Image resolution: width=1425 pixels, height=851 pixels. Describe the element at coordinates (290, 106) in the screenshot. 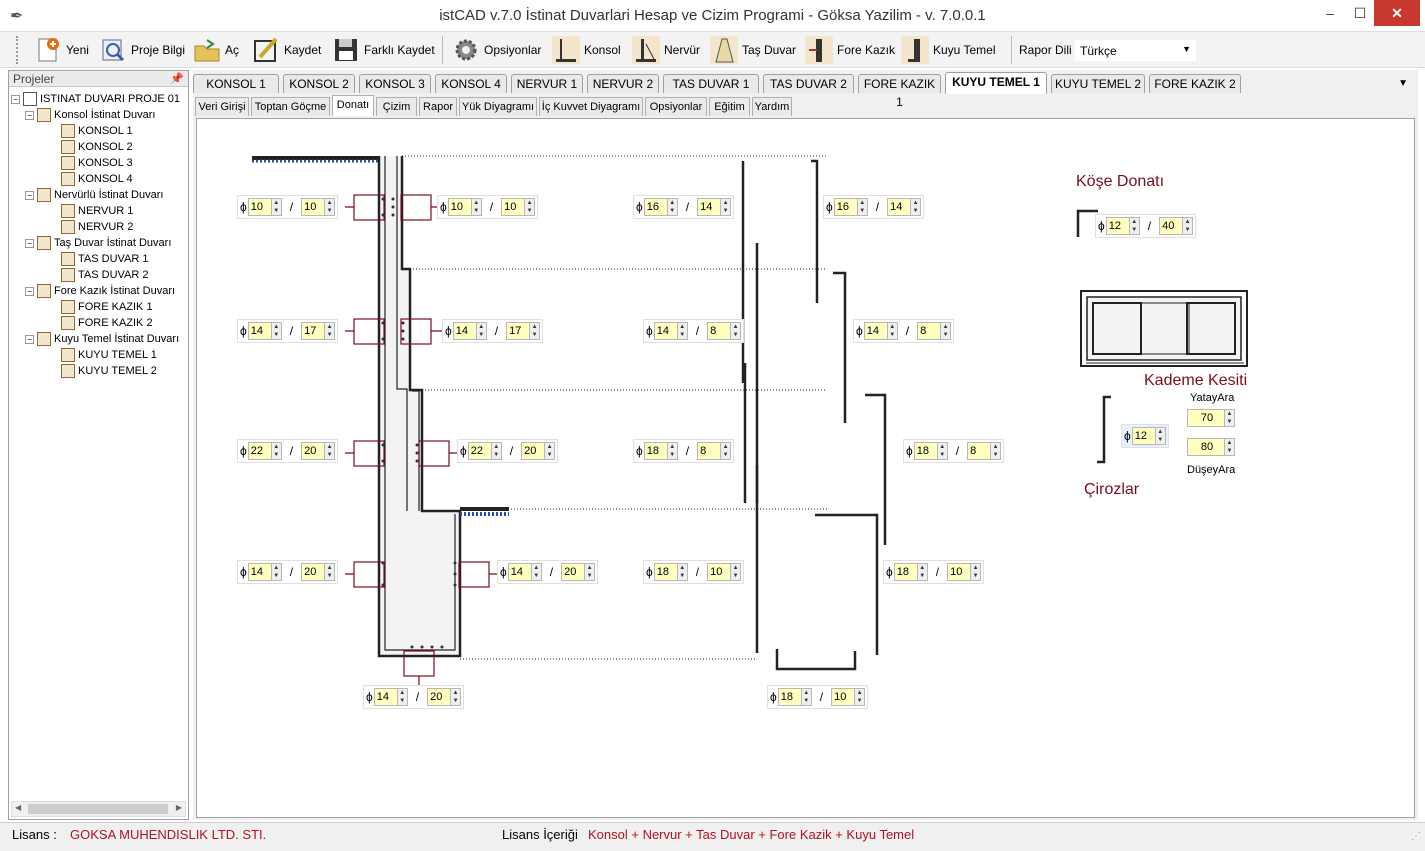

I see `sub-tab: Toptan Göçme` at that location.